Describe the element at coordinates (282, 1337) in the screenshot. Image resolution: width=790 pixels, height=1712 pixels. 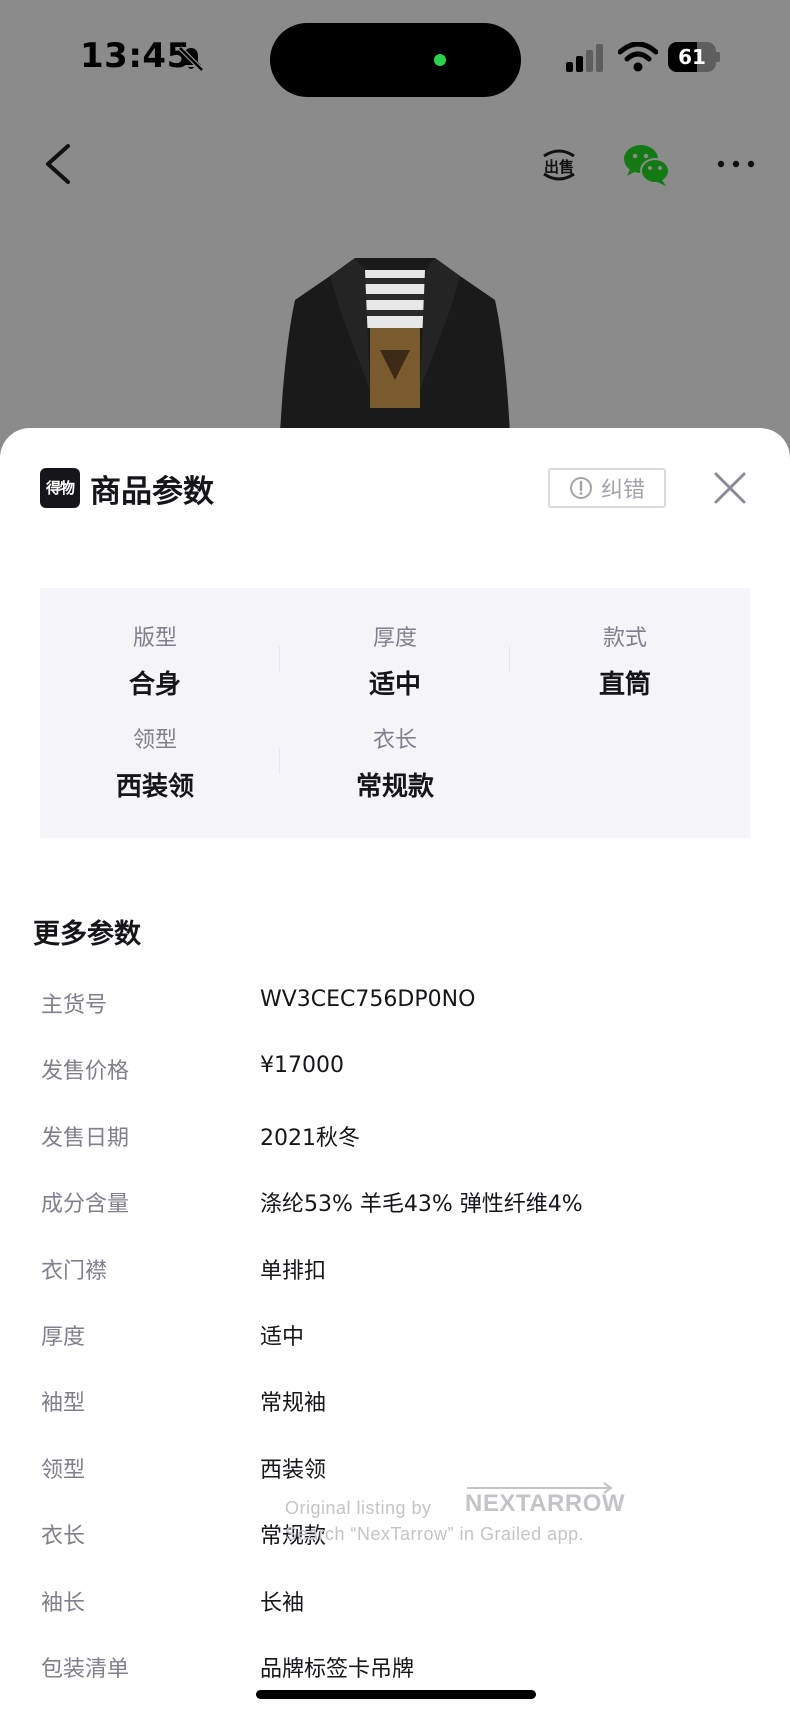
I see `param-value: 适中` at that location.